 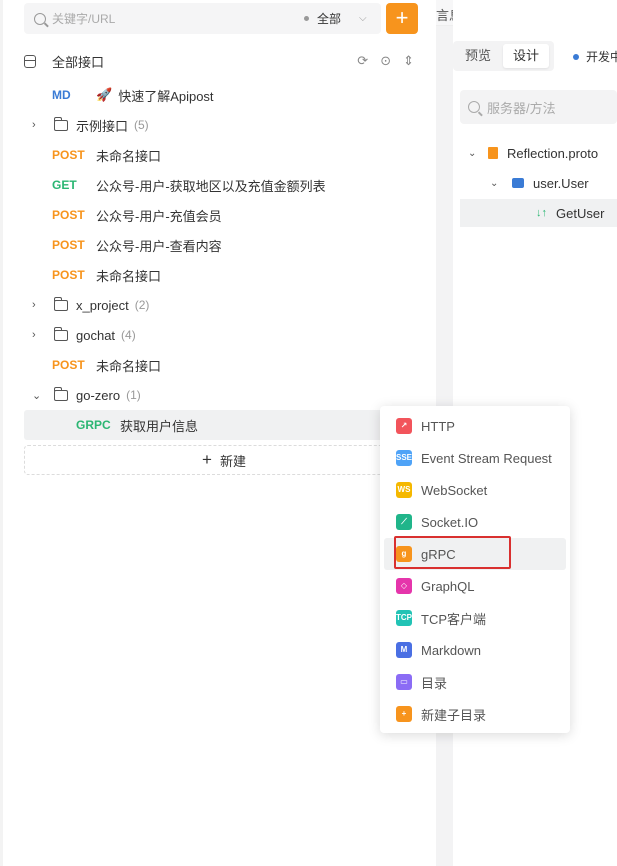 What do you see at coordinates (385, 61) in the screenshot?
I see `locate-icon: ⊙` at bounding box center [385, 61].